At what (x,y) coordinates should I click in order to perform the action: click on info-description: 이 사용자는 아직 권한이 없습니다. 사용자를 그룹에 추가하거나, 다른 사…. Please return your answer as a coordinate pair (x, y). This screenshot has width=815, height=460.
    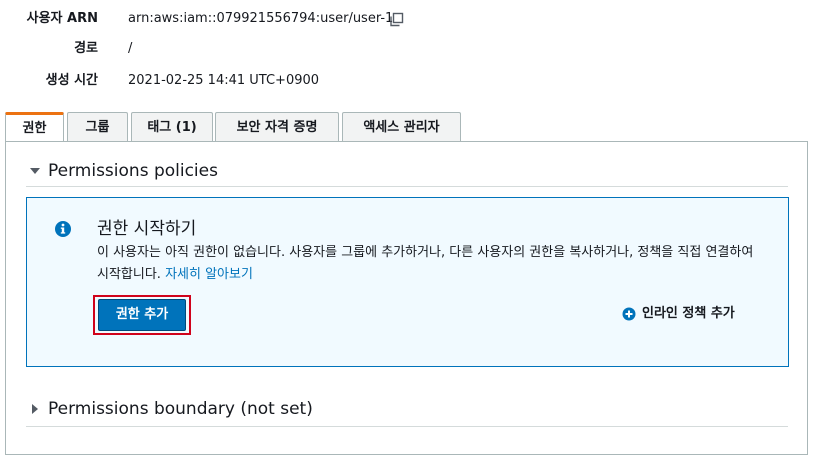
    Looking at the image, I should click on (432, 264).